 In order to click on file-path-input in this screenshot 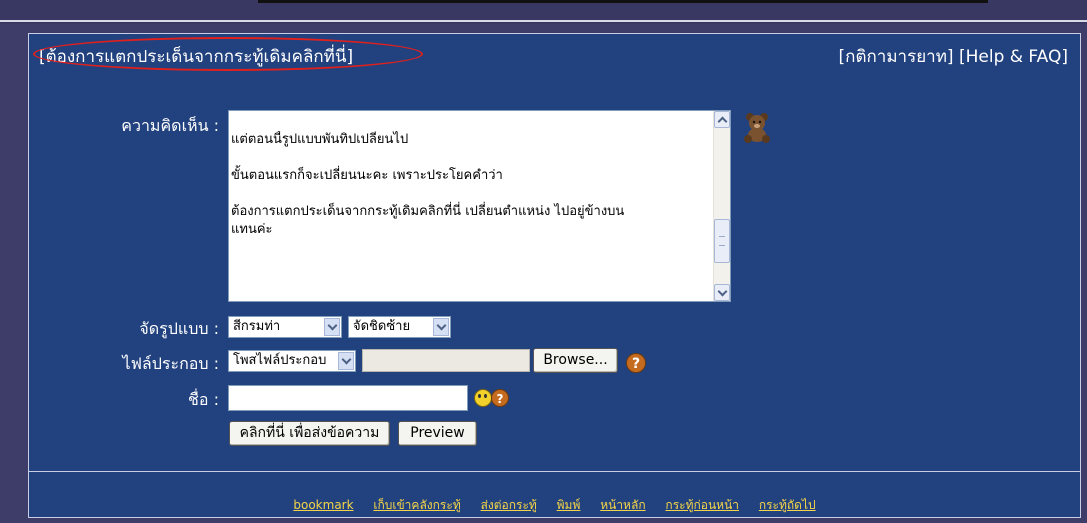, I will do `click(446, 360)`.